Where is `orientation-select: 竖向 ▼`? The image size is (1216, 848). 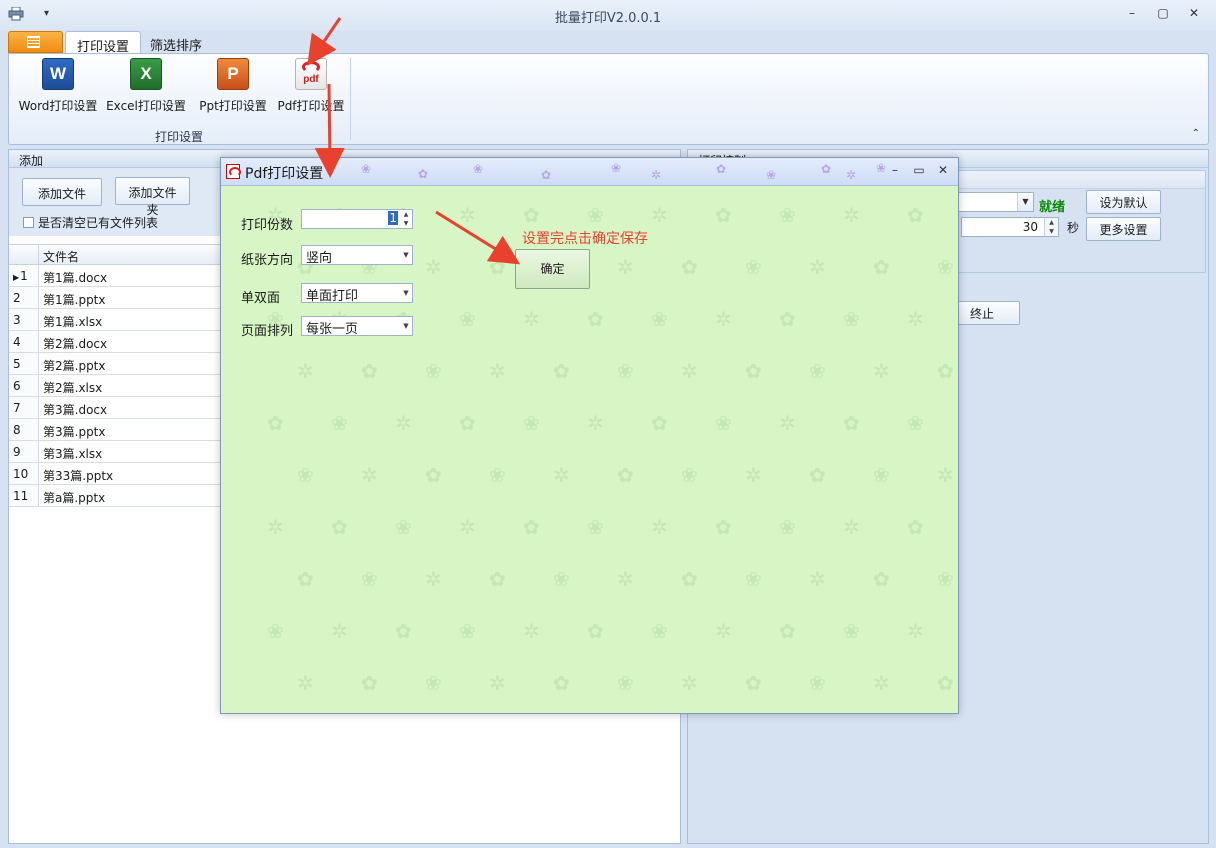
orientation-select: 竖向 ▼ is located at coordinates (357, 255).